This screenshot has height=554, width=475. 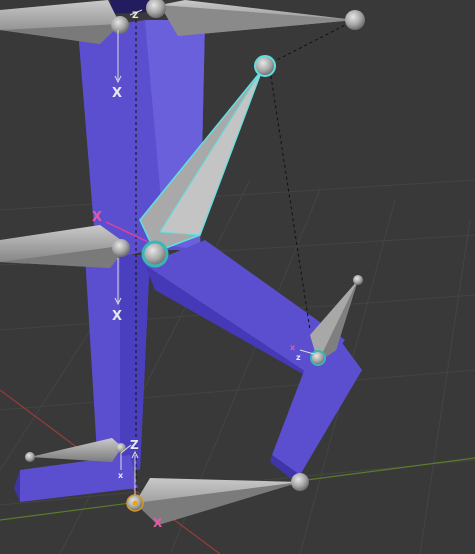 What do you see at coordinates (257, 18) in the screenshot?
I see `bone-upper-right` at bounding box center [257, 18].